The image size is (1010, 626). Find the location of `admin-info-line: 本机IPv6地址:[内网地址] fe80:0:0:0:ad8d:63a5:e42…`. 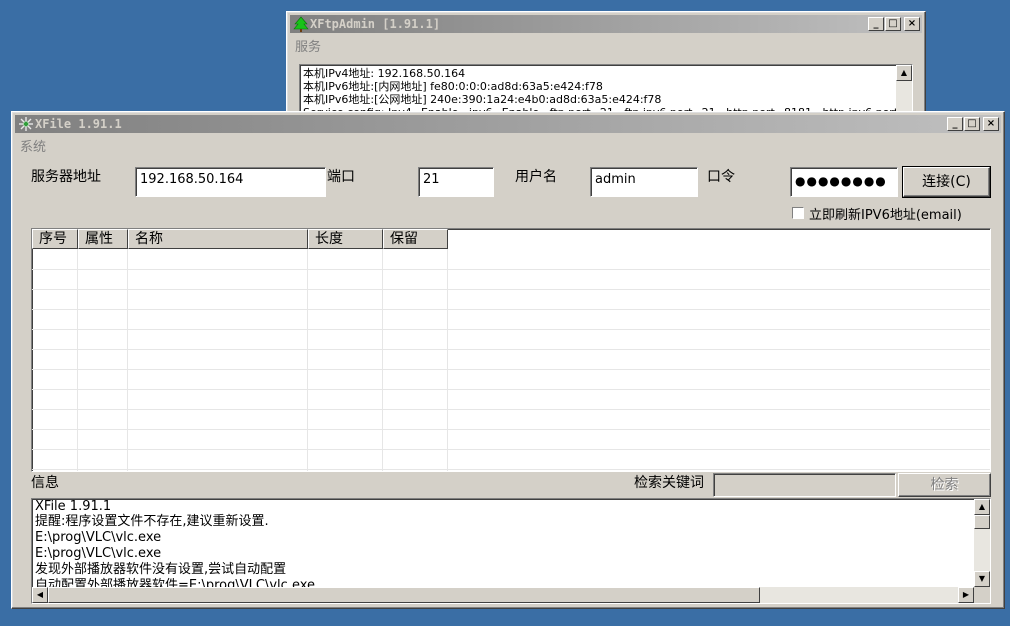

admin-info-line: 本机IPv6地址:[内网地址] fe80:0:0:0:ad8d:63a5:e42… is located at coordinates (453, 86).